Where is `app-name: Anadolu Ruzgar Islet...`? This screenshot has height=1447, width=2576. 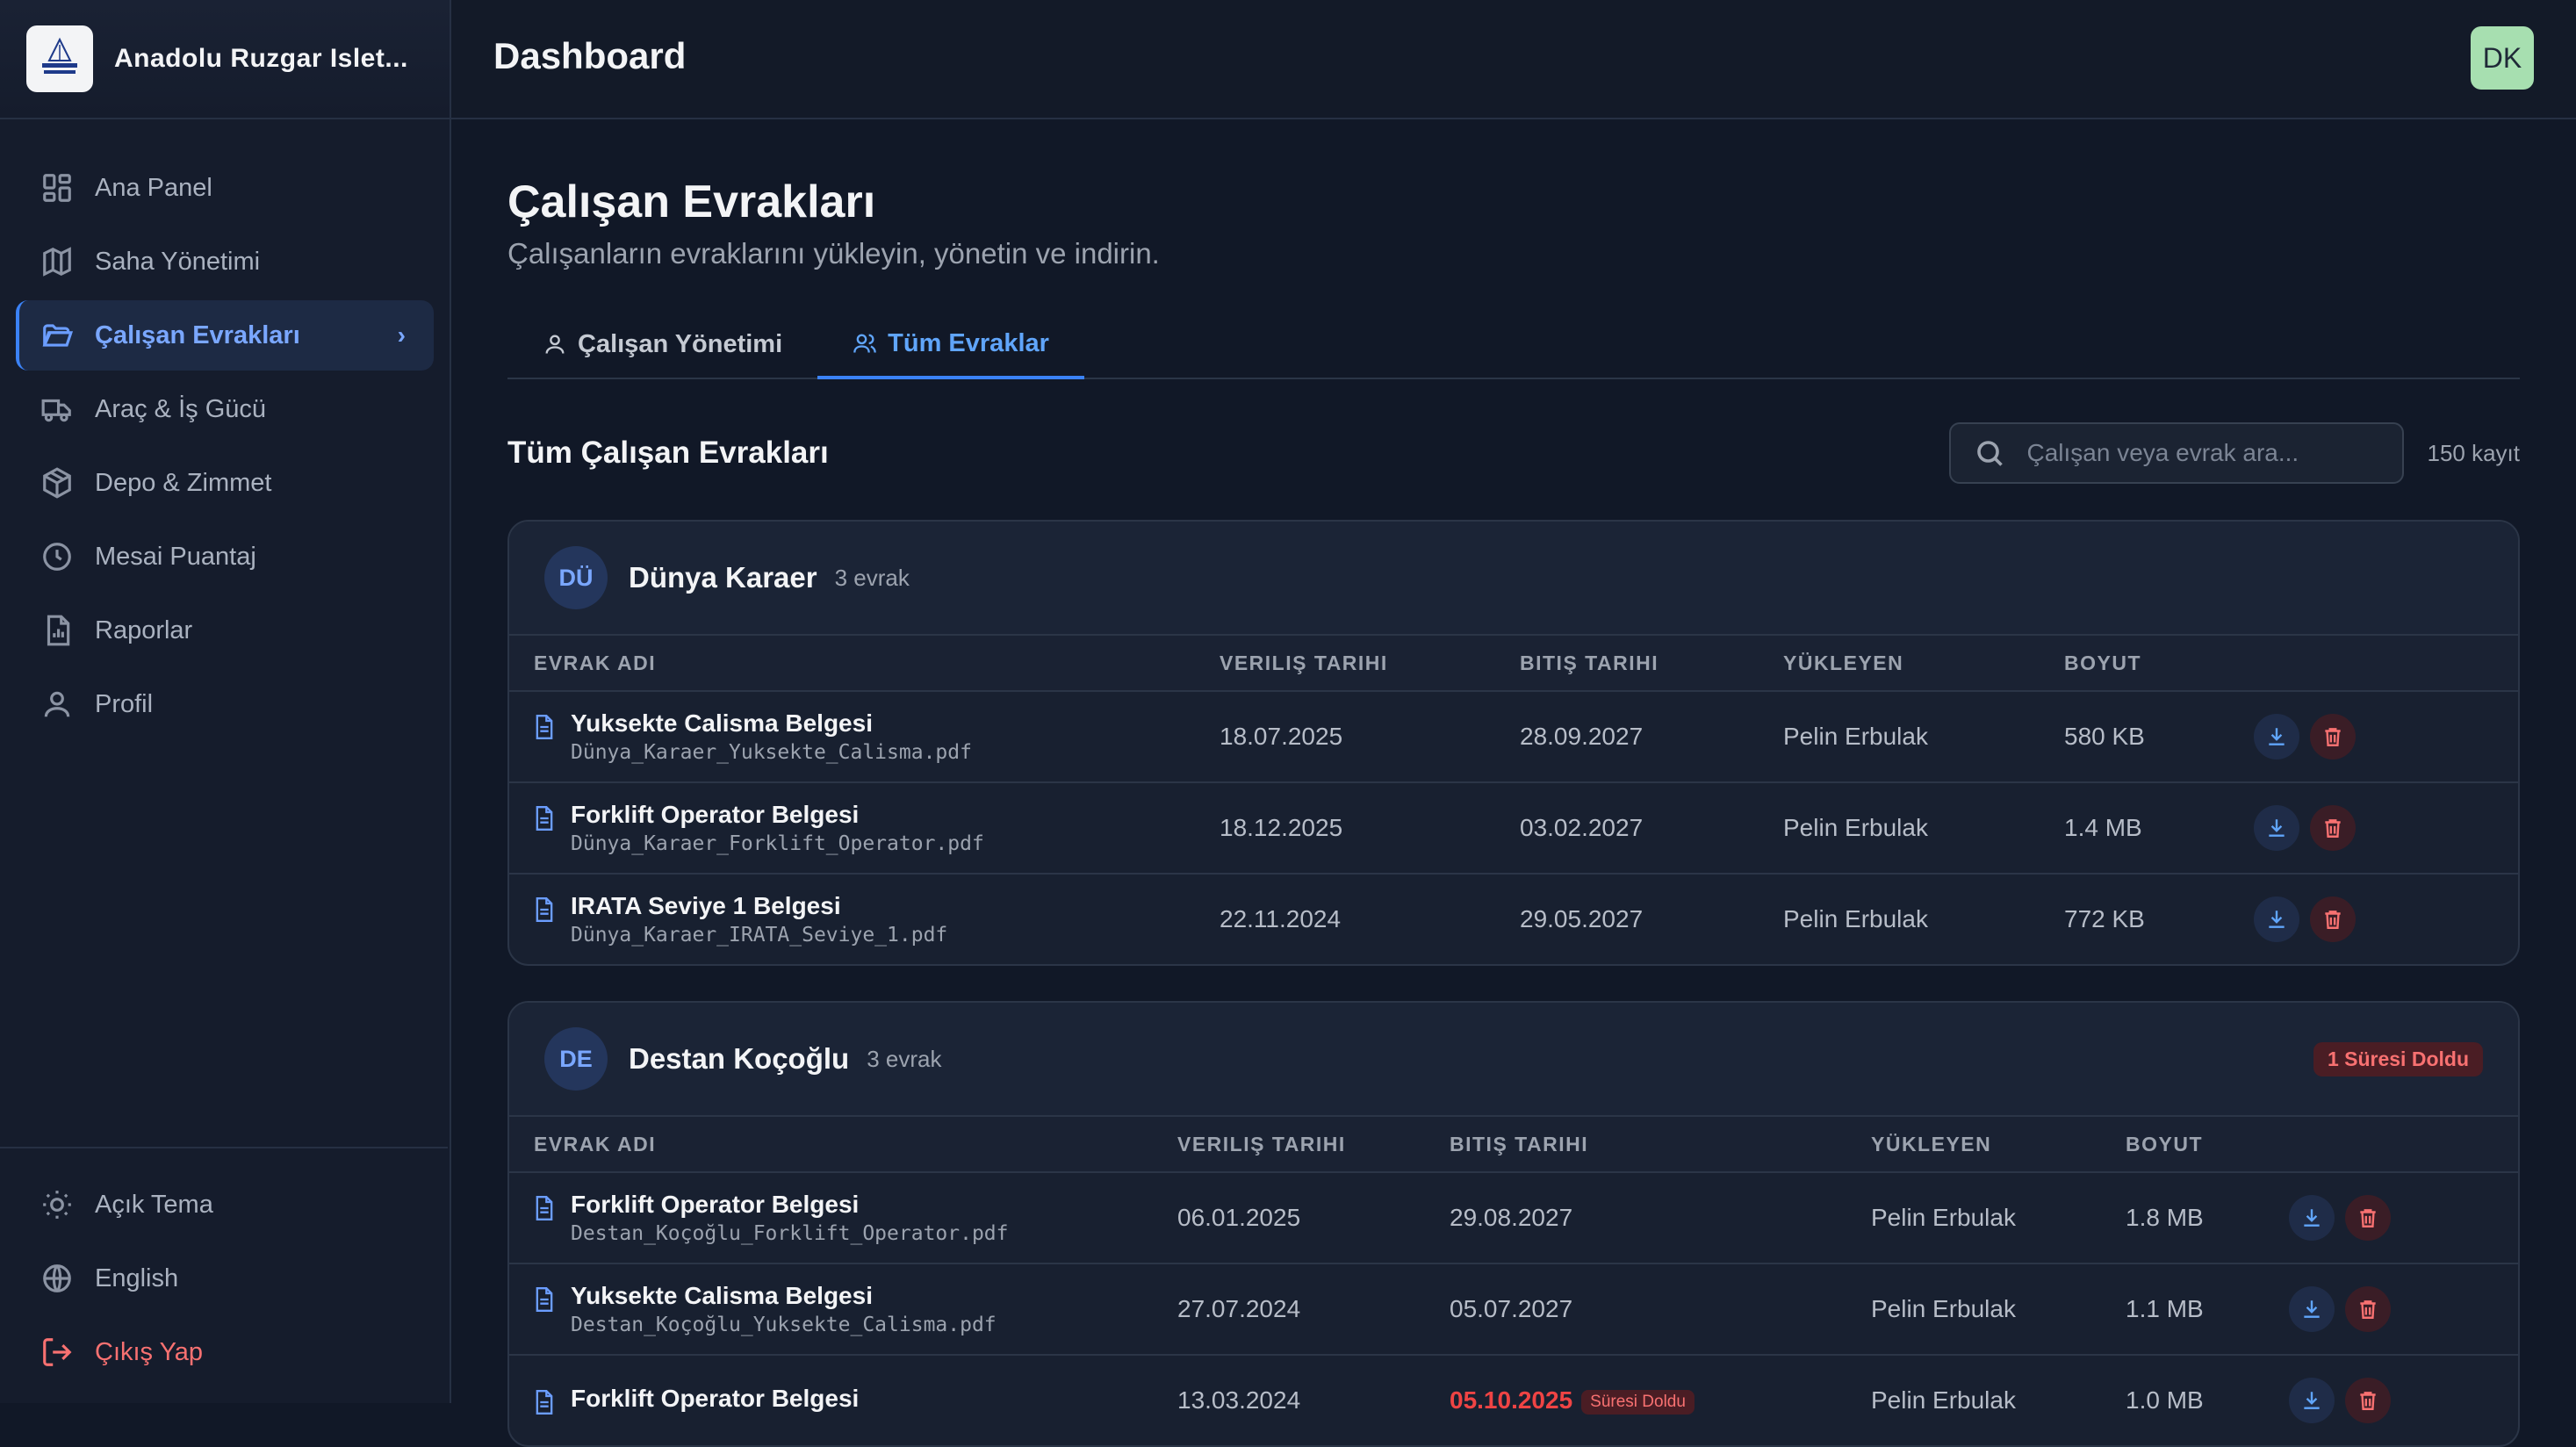
app-name: Anadolu Ruzgar Islet... is located at coordinates (261, 58).